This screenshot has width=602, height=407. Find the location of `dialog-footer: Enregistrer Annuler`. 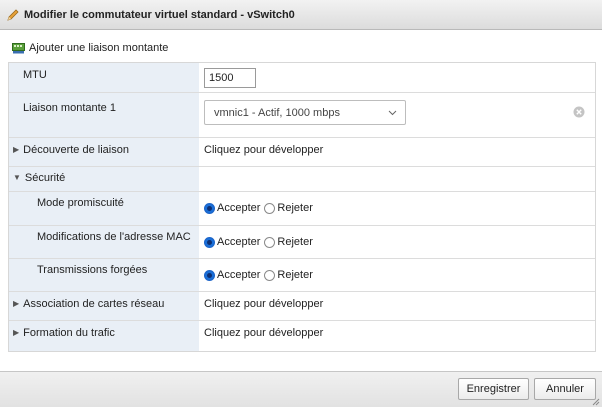

dialog-footer: Enregistrer Annuler is located at coordinates (301, 389).